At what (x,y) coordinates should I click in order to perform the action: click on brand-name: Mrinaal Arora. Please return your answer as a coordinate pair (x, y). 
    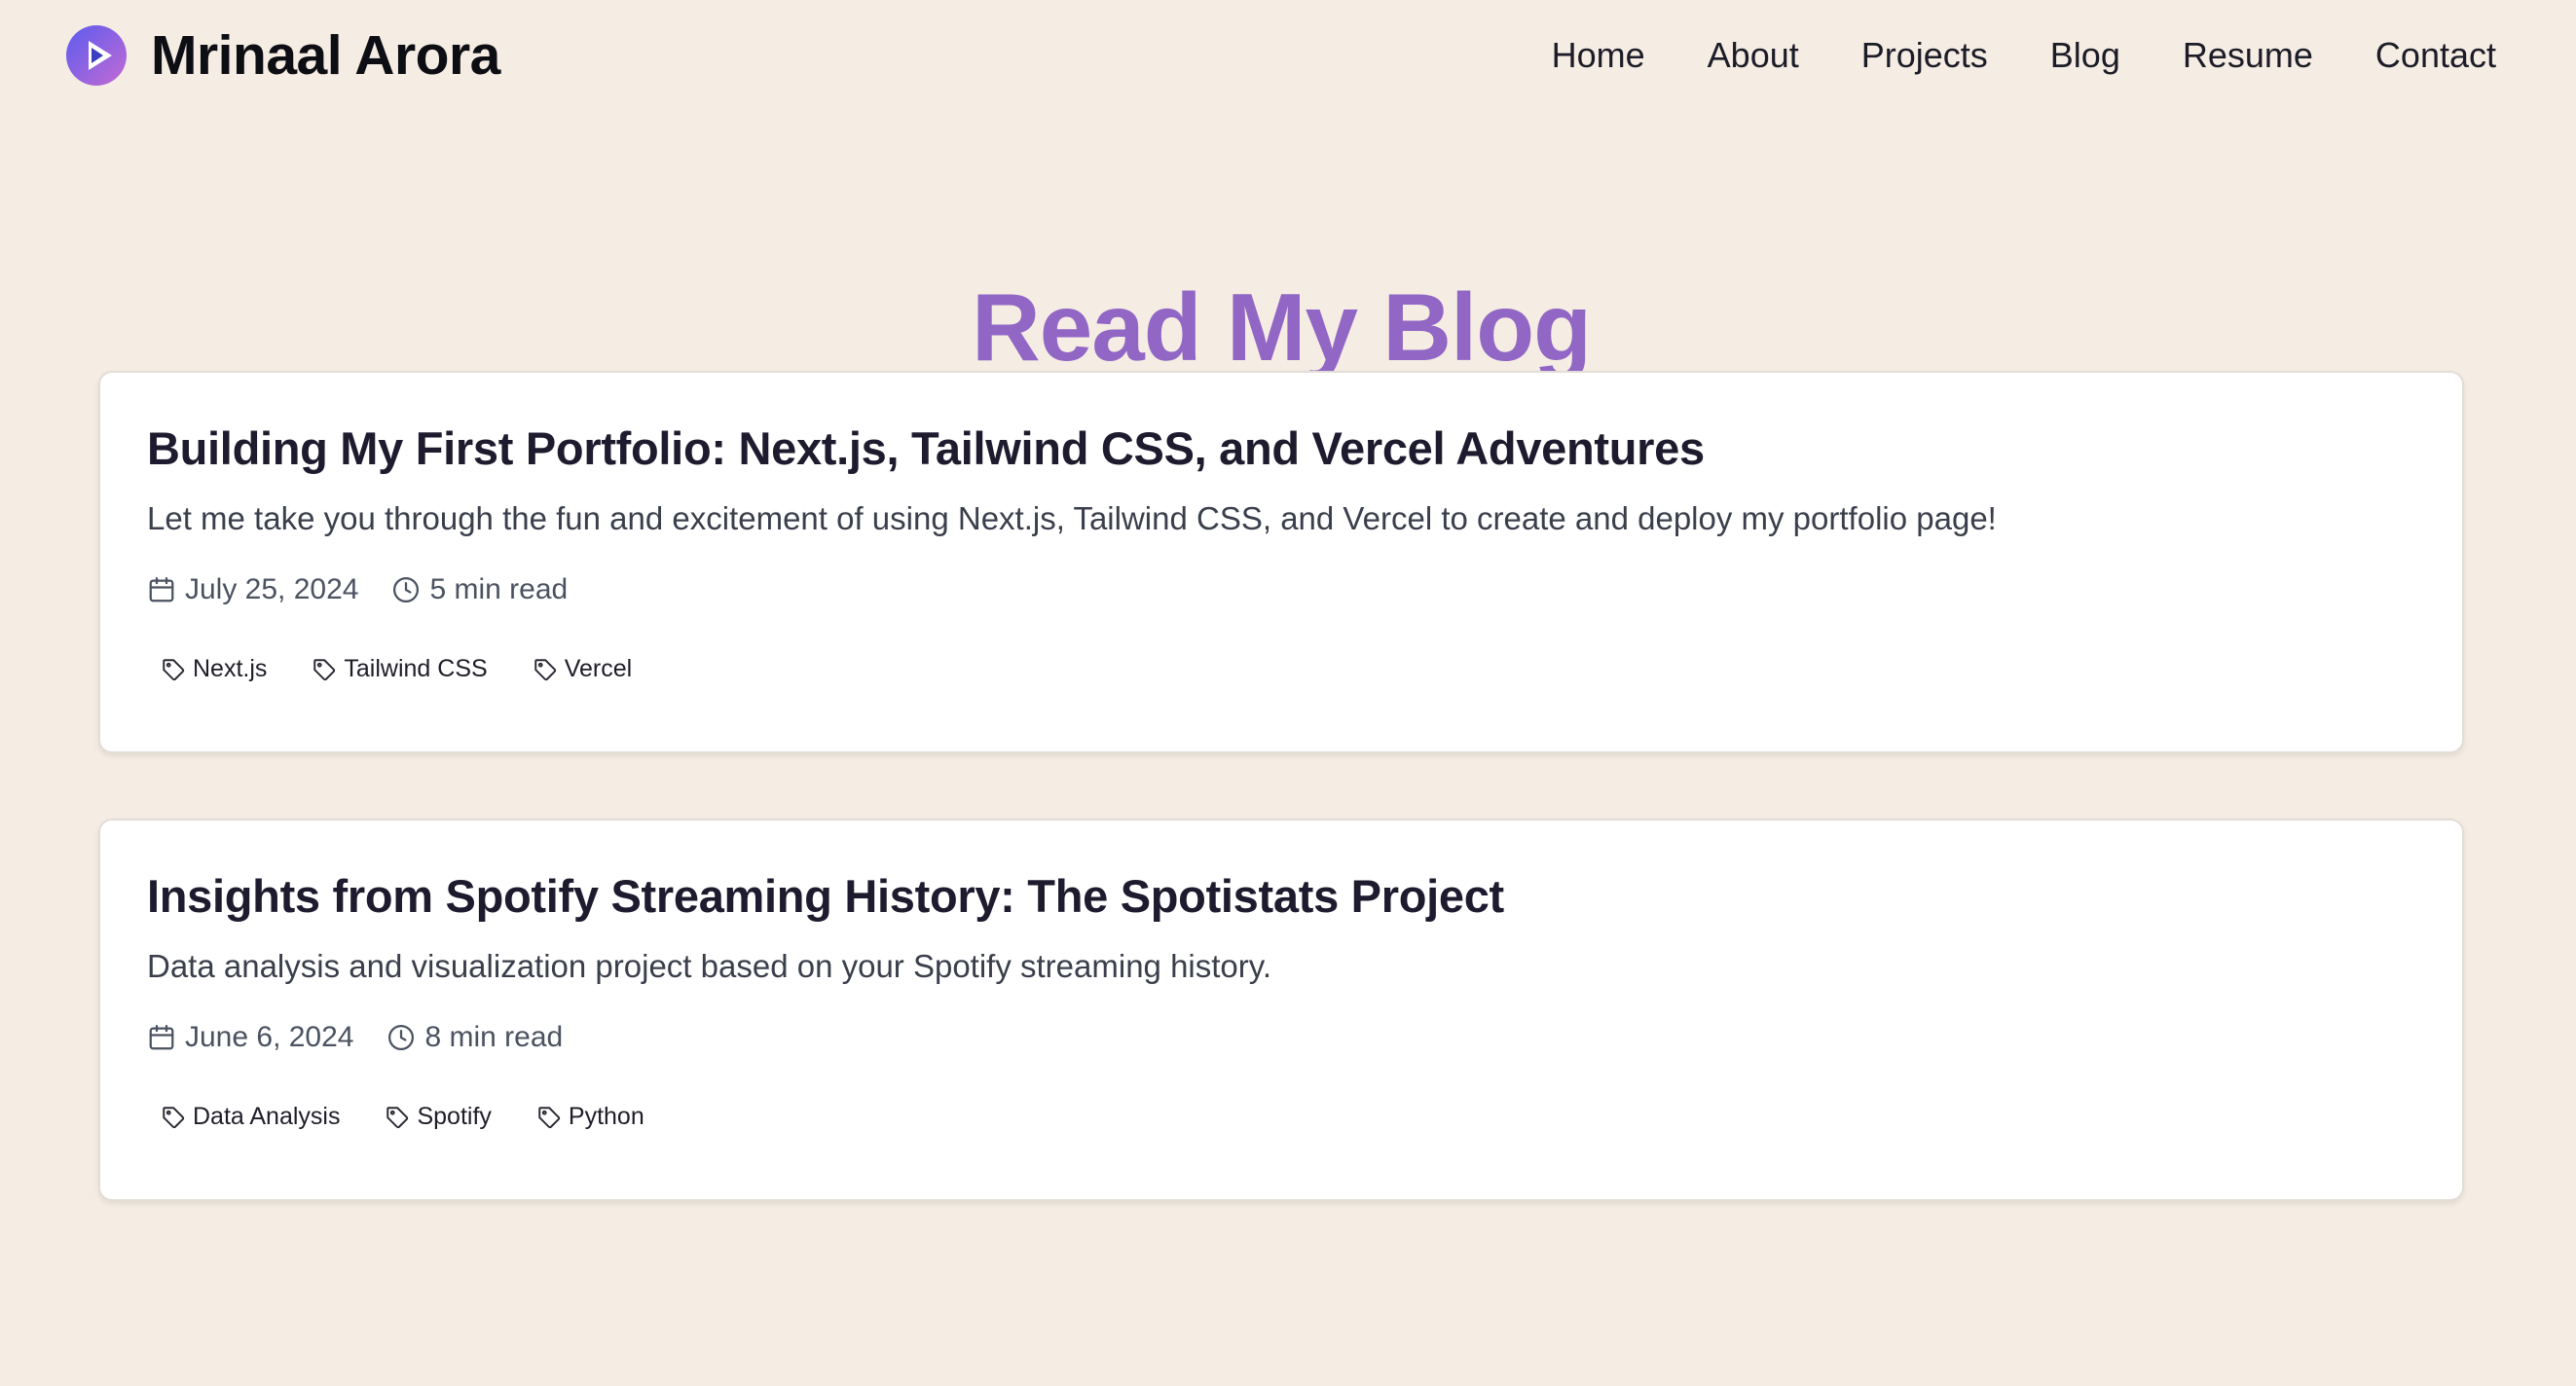
    Looking at the image, I should click on (325, 55).